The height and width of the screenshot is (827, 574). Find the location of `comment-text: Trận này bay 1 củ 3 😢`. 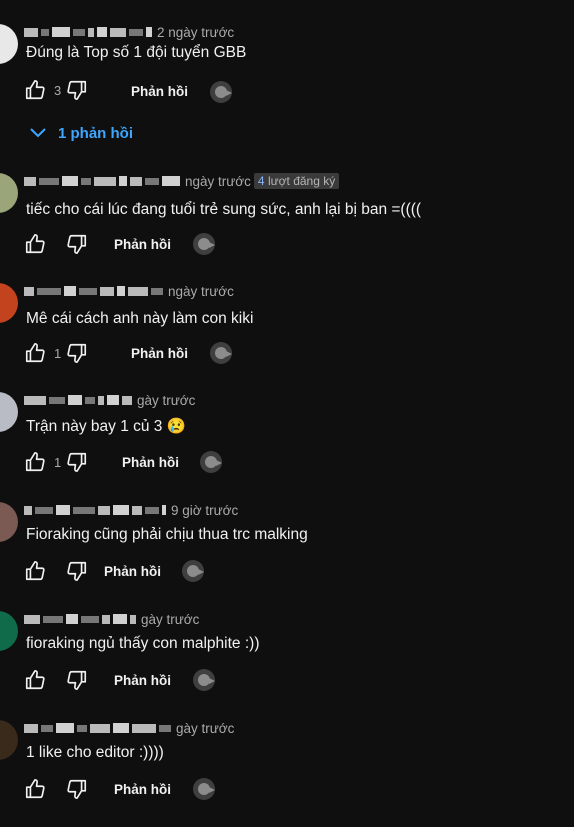

comment-text: Trận này bay 1 củ 3 😢 is located at coordinates (106, 426).